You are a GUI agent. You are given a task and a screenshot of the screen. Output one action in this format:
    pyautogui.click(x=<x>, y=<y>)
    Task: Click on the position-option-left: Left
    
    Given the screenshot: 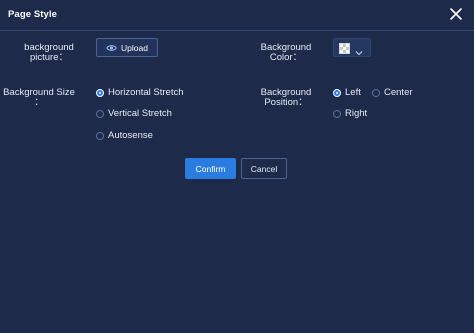 What is the action you would take?
    pyautogui.click(x=347, y=92)
    